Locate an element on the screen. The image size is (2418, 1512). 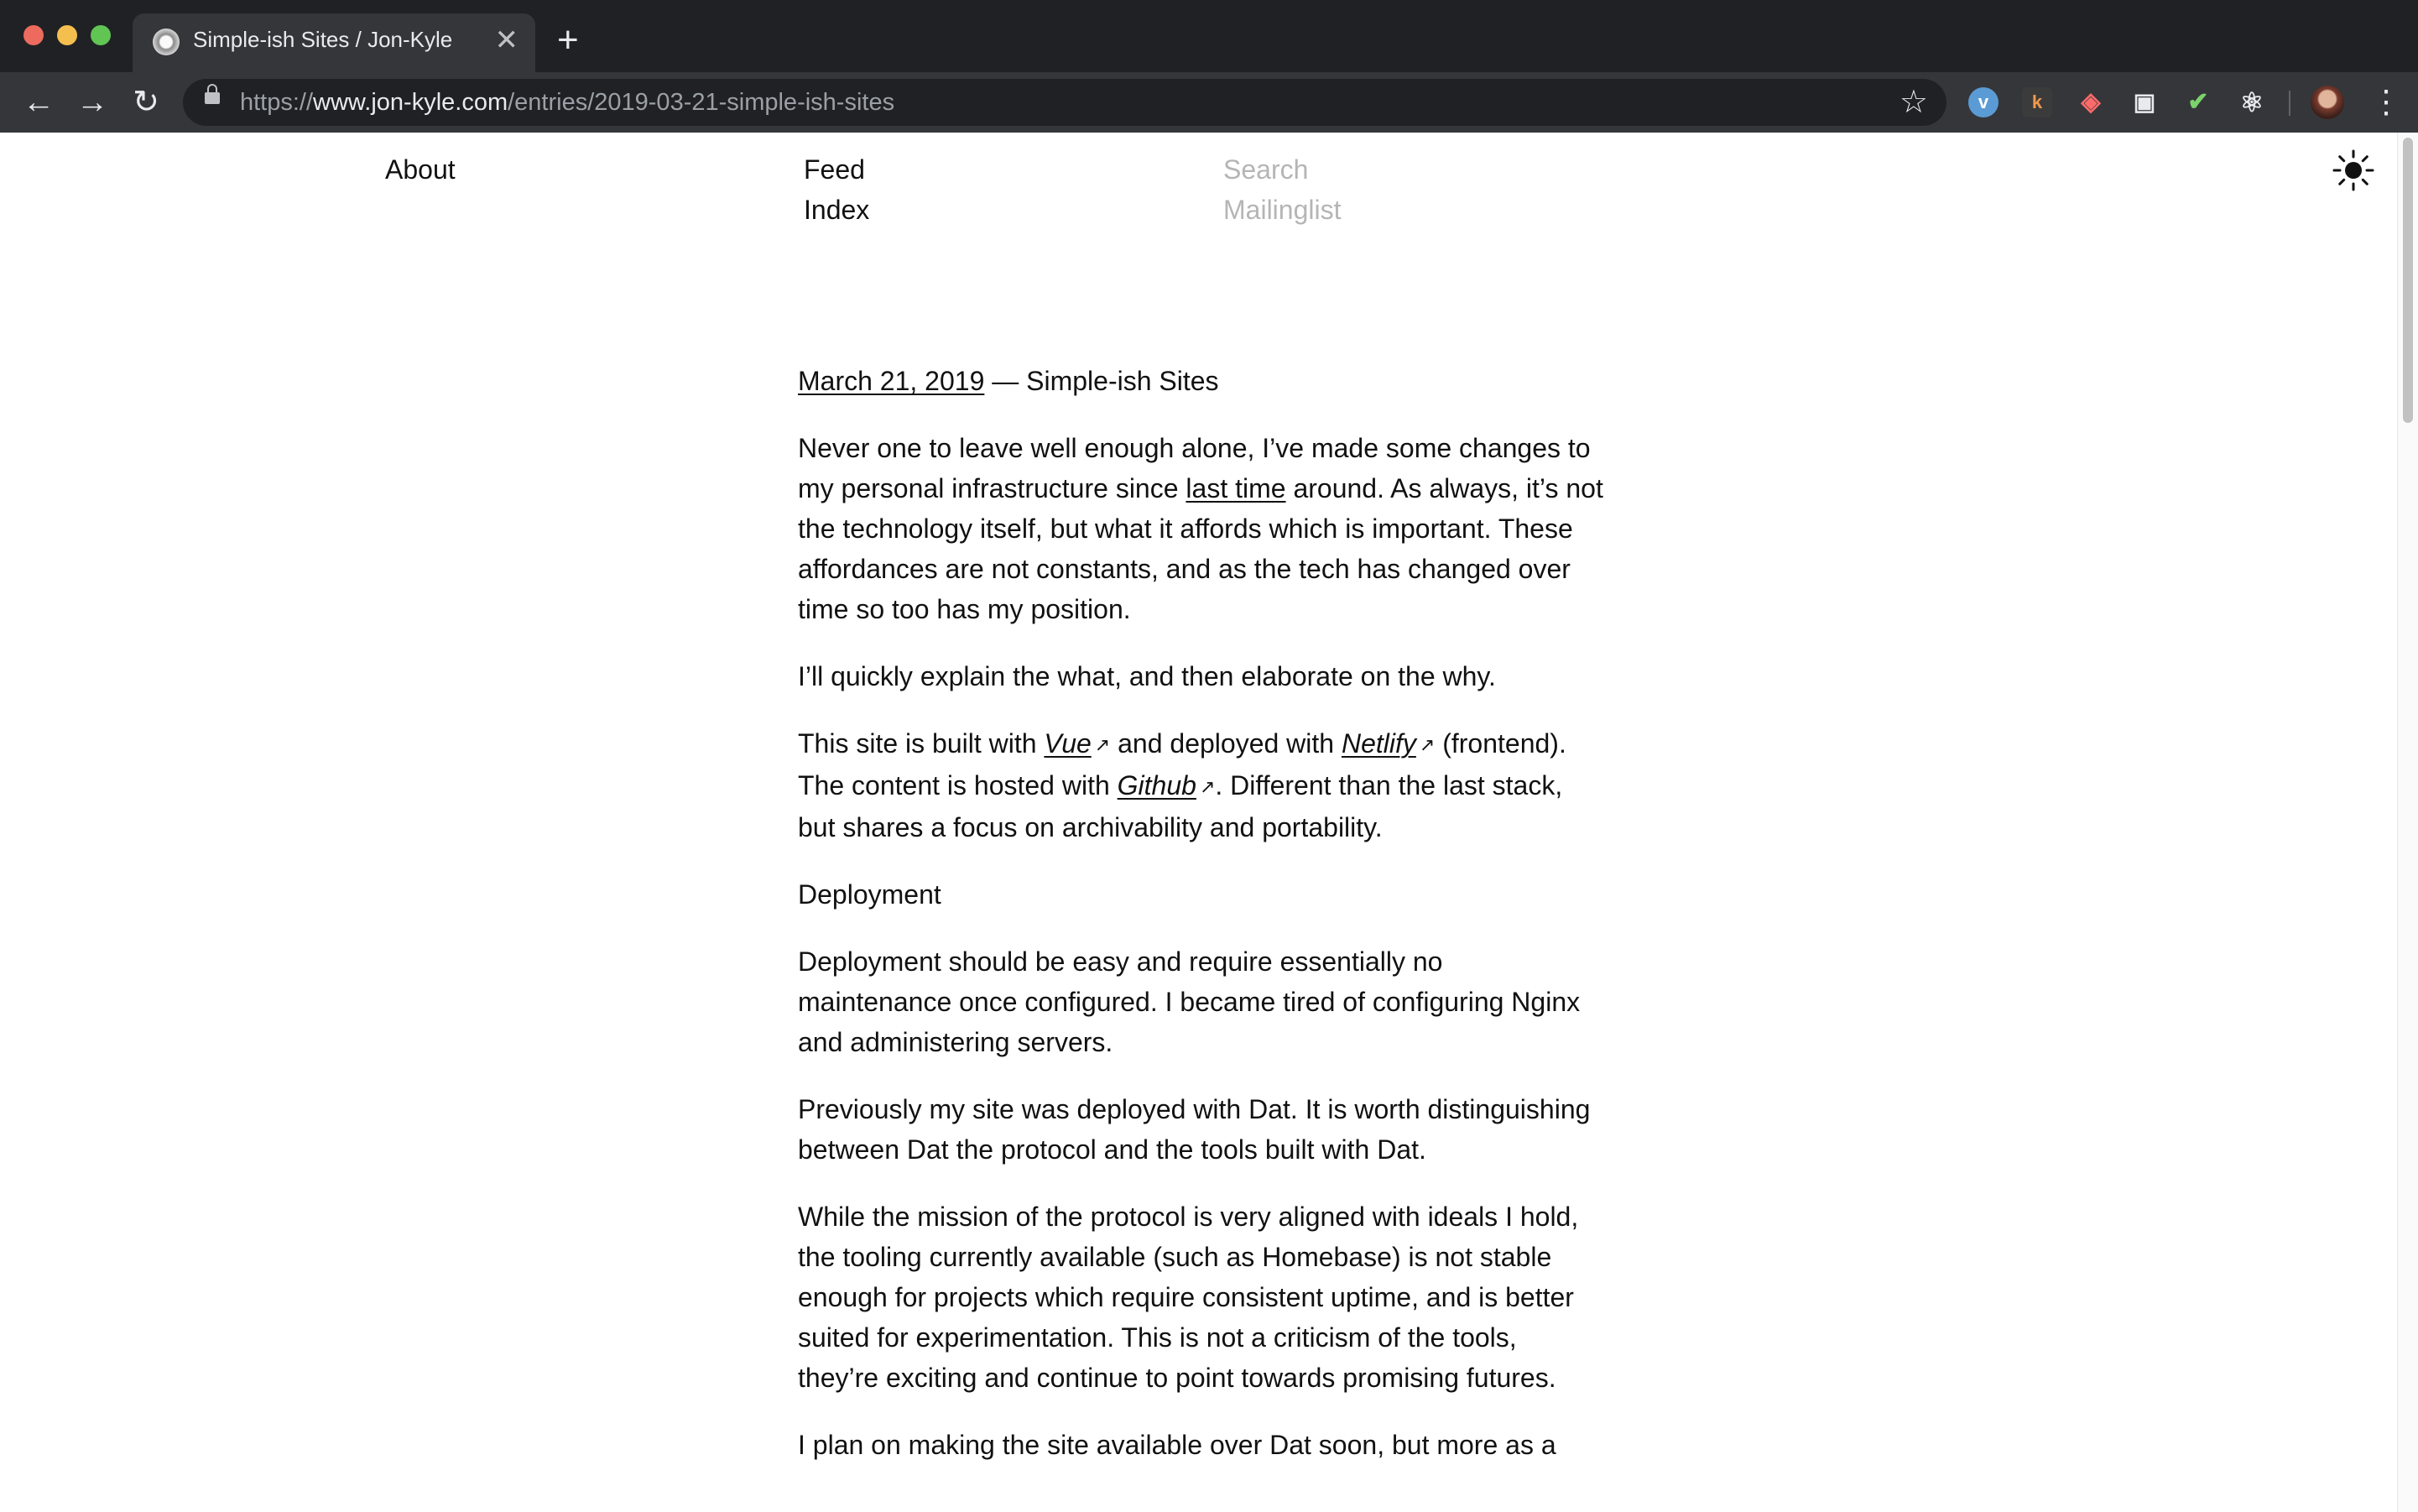
browser-menu-icon: ⋮ is located at coordinates (2386, 103).